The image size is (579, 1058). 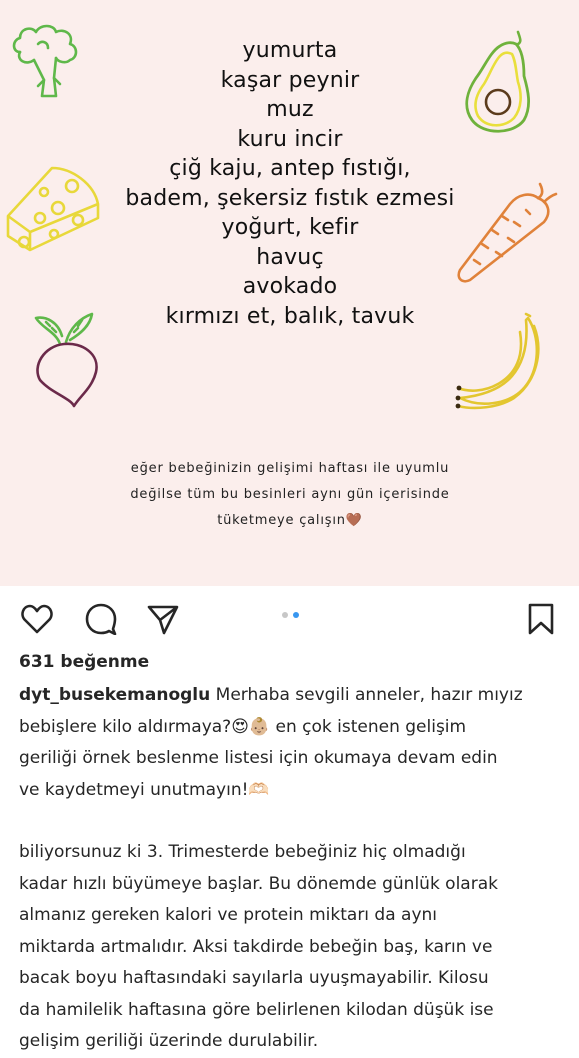 What do you see at coordinates (296, 615) in the screenshot?
I see `carousel-dot-active` at bounding box center [296, 615].